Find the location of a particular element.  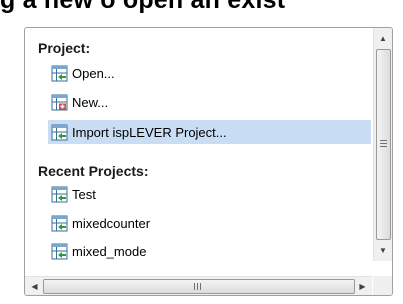

recent-project-label: Test is located at coordinates (84, 194).